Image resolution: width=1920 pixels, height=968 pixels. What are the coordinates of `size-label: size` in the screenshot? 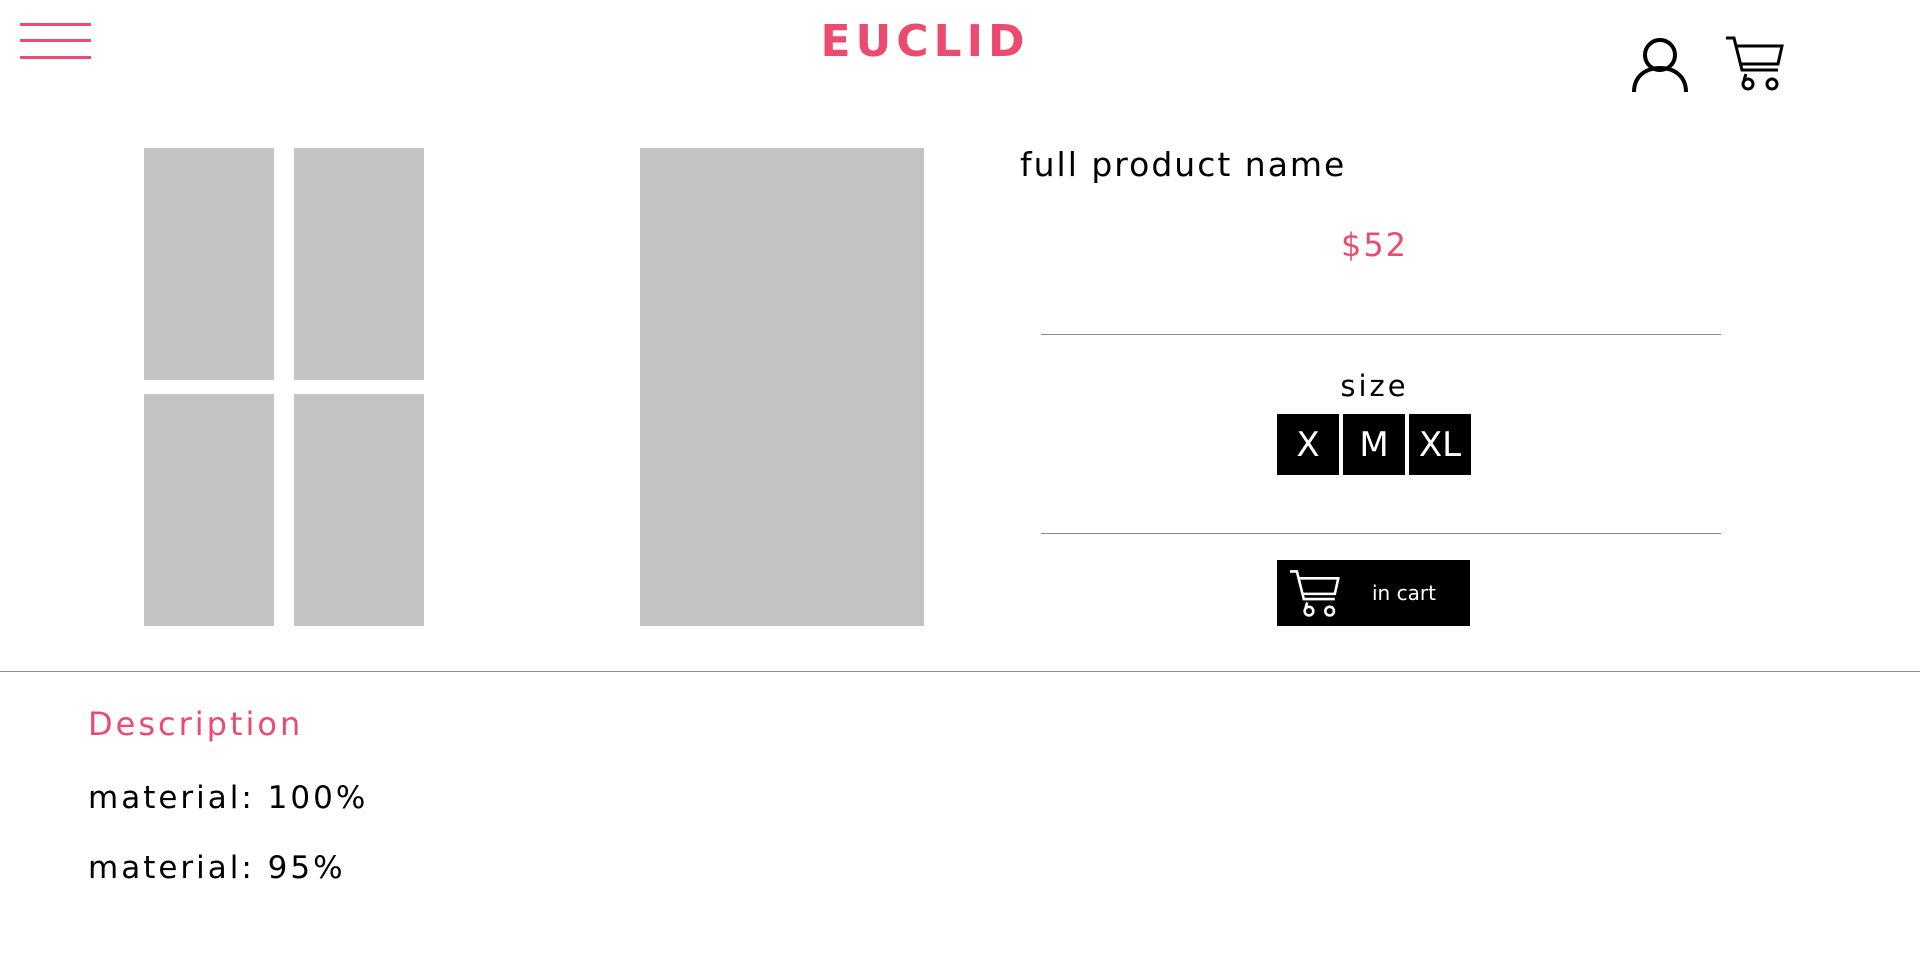 It's located at (1374, 386).